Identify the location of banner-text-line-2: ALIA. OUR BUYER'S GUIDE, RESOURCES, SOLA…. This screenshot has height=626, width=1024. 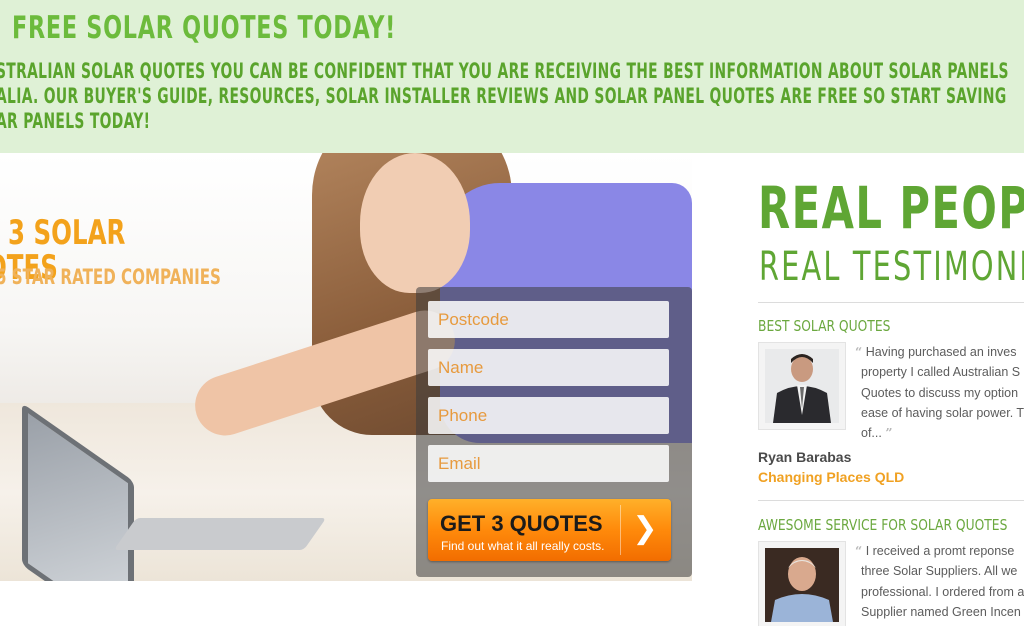
(503, 96).